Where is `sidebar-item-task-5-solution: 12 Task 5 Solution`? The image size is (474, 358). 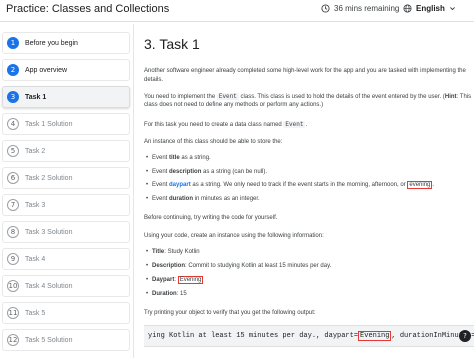
sidebar-item-task-5-solution: 12 Task 5 Solution is located at coordinates (66, 340).